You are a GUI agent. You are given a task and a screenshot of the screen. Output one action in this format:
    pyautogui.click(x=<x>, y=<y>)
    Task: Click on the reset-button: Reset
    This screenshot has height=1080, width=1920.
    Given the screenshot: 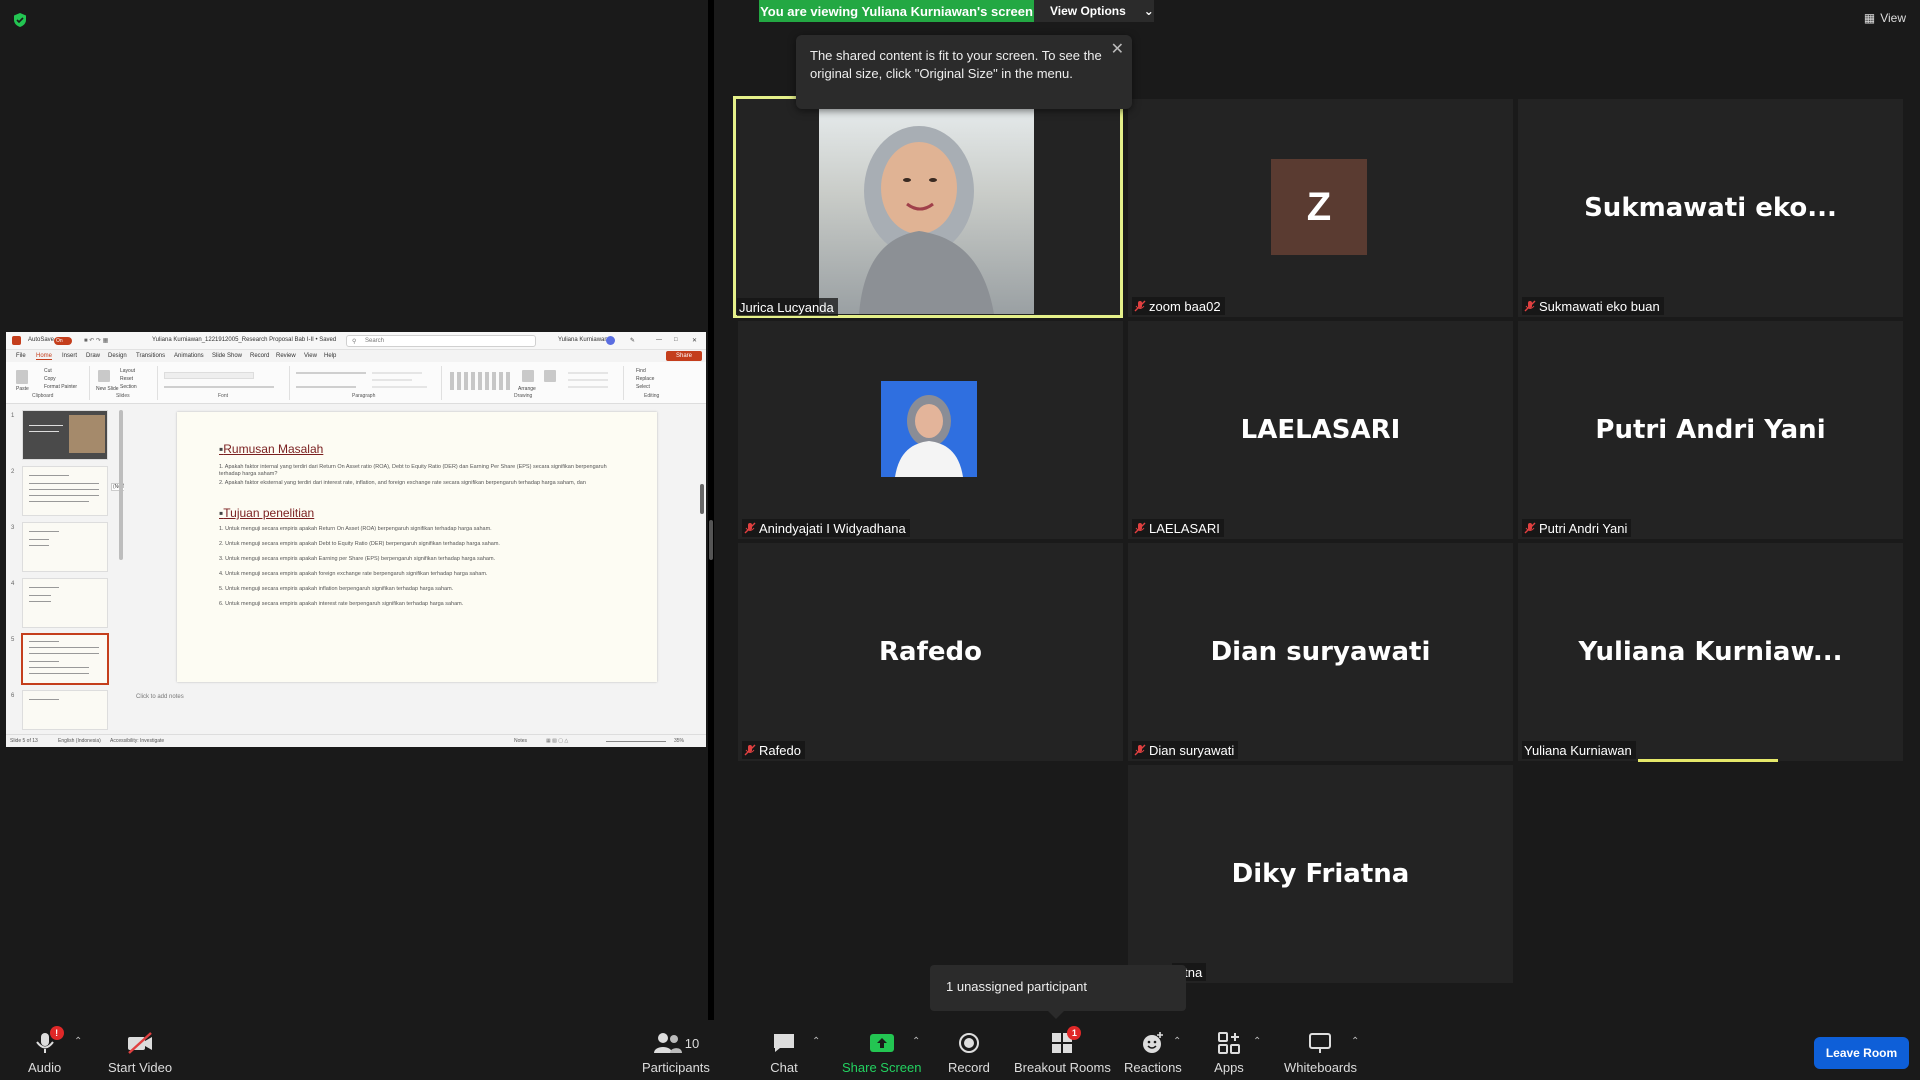 What is the action you would take?
    pyautogui.click(x=126, y=379)
    